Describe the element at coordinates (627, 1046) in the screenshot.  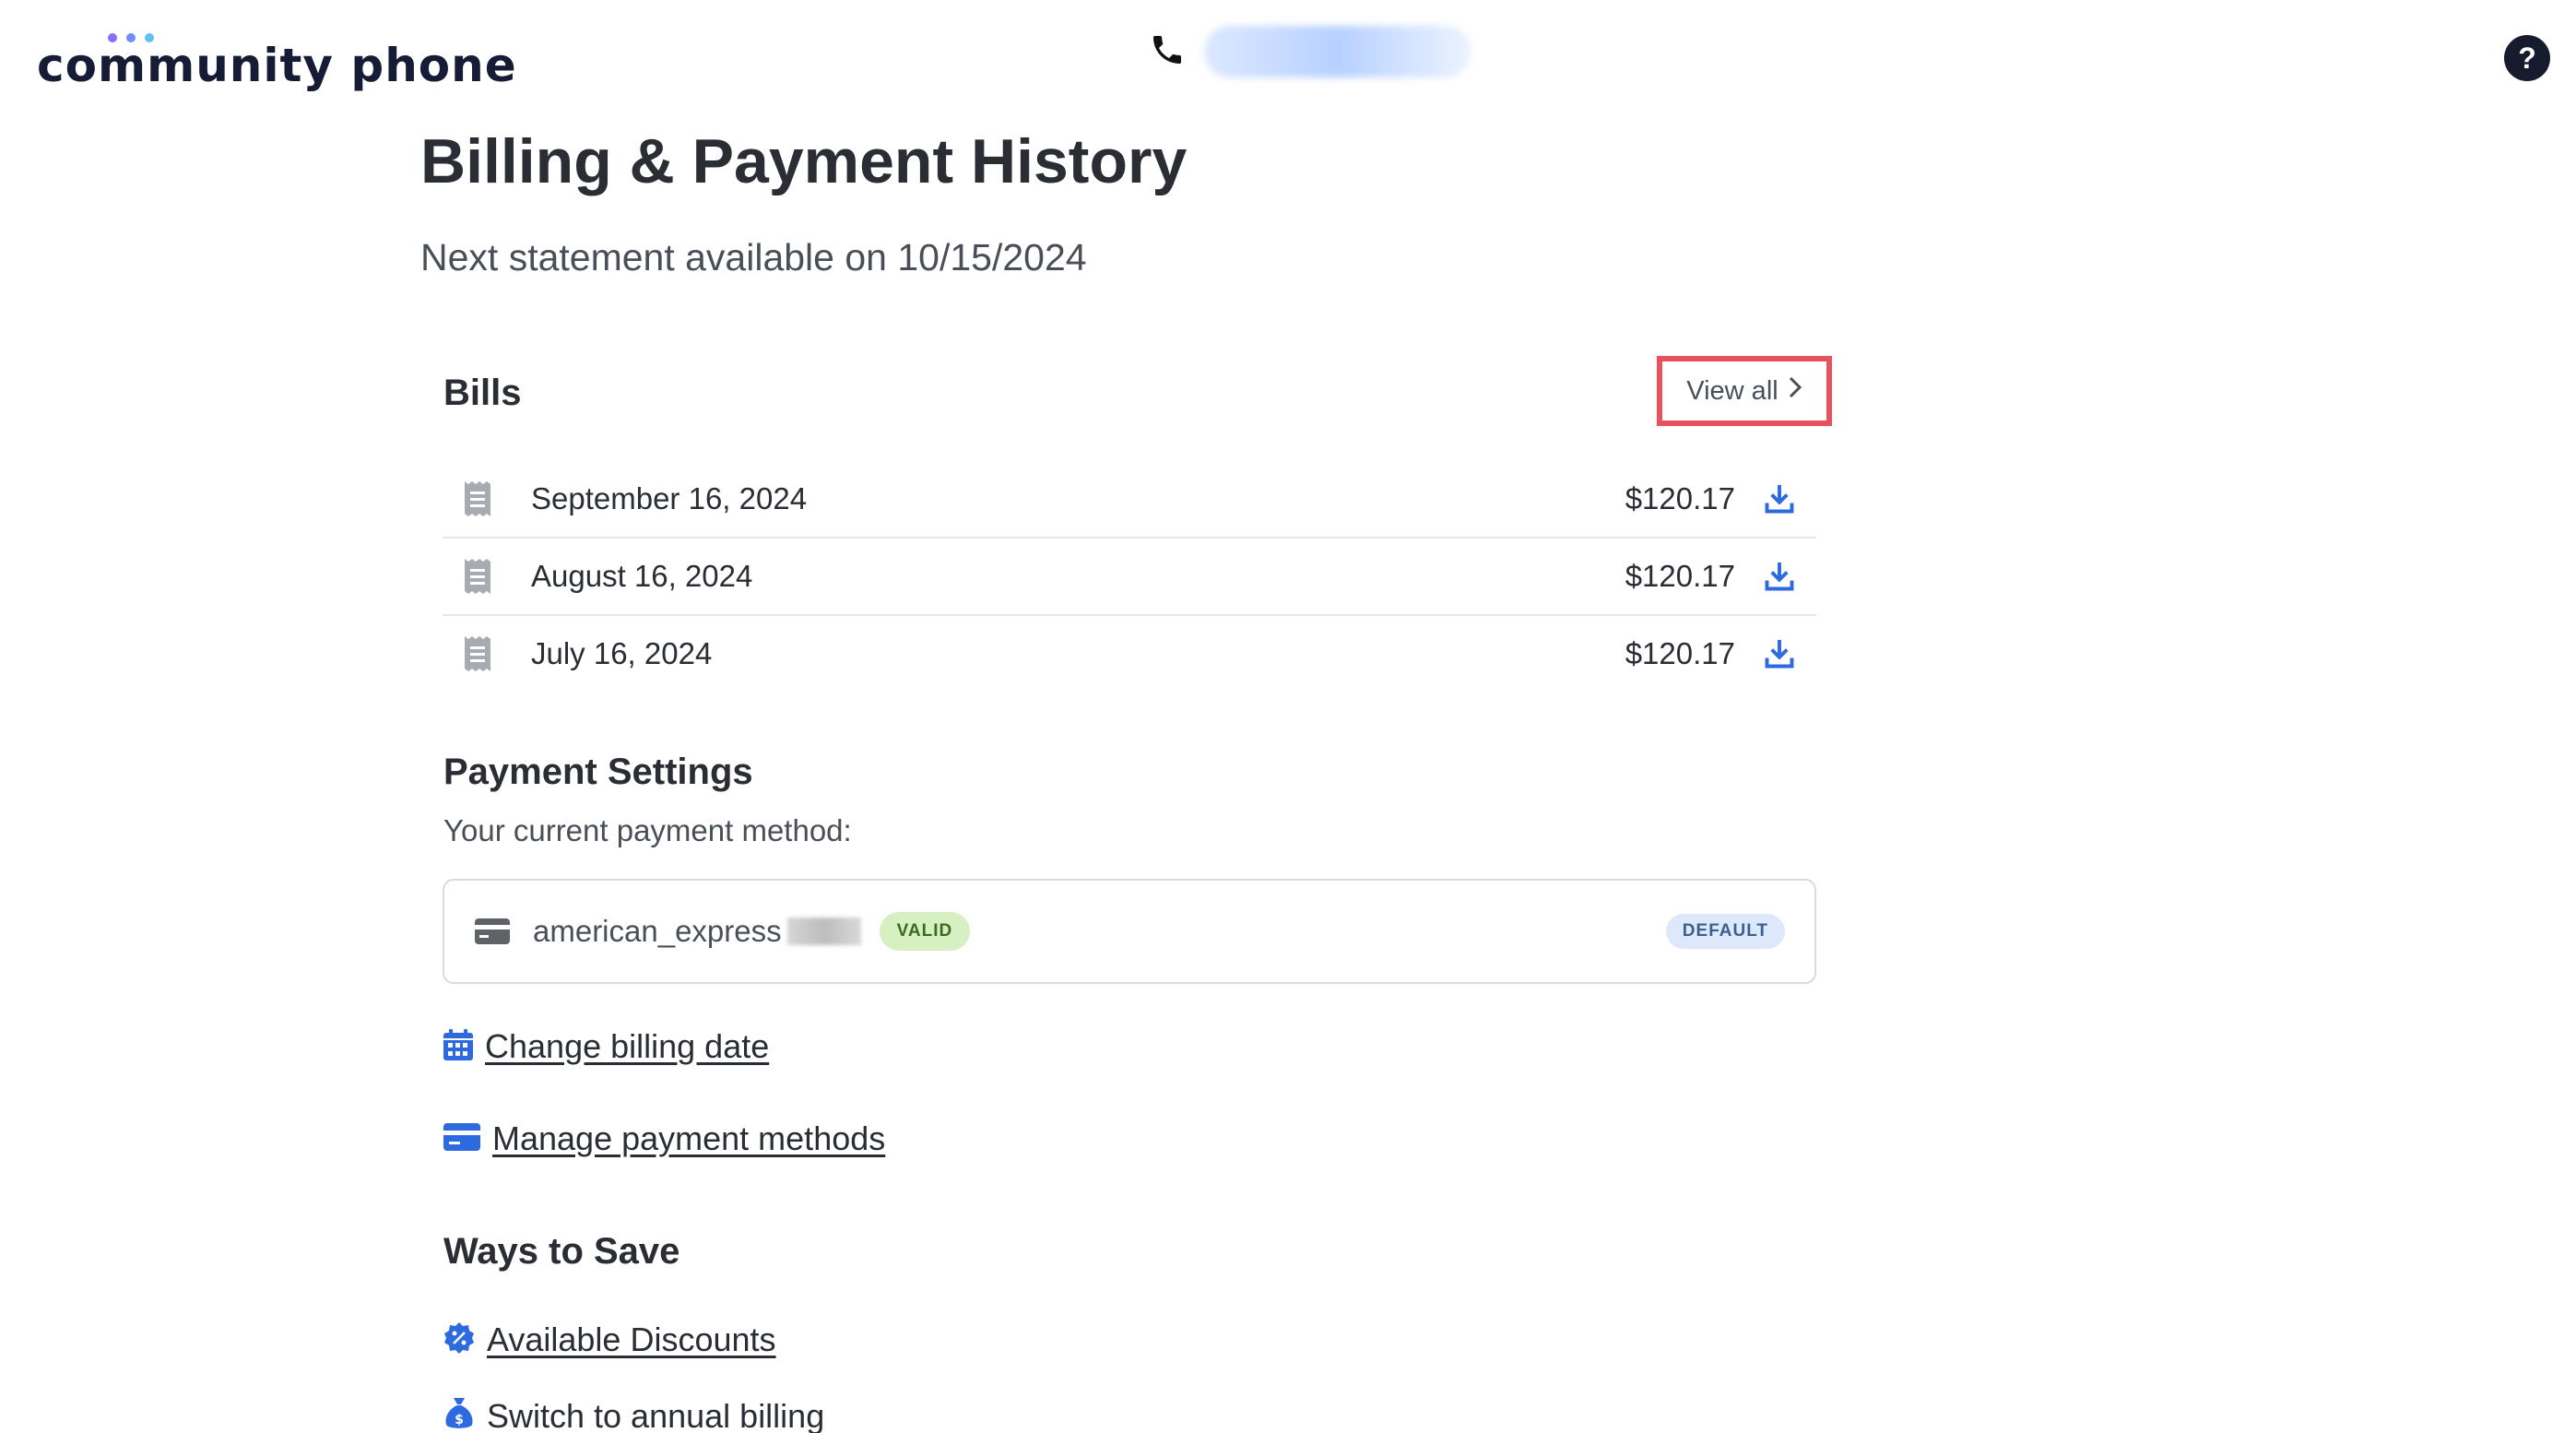
I see `change-billing-date-label: Change billing date` at that location.